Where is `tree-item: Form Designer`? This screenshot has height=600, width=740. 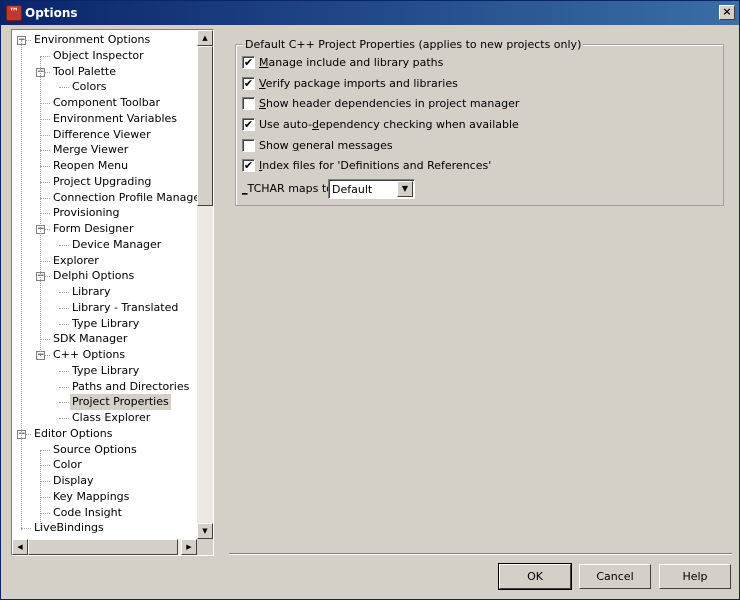
tree-item: Form Designer is located at coordinates (93, 229).